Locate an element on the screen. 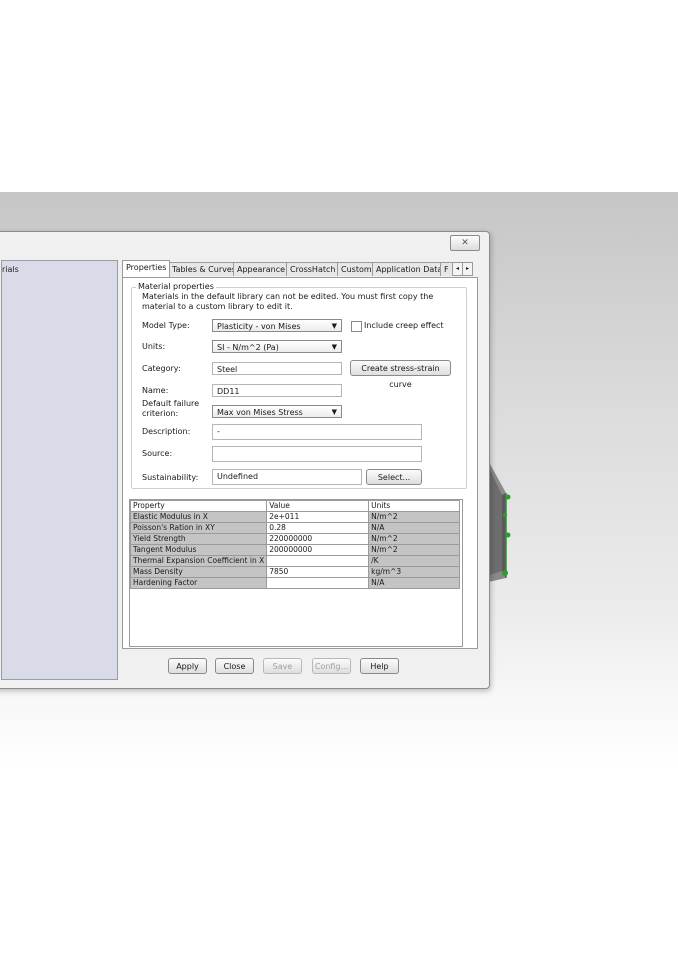 This screenshot has height=960, width=678. tab-properties: Properties is located at coordinates (146, 268).